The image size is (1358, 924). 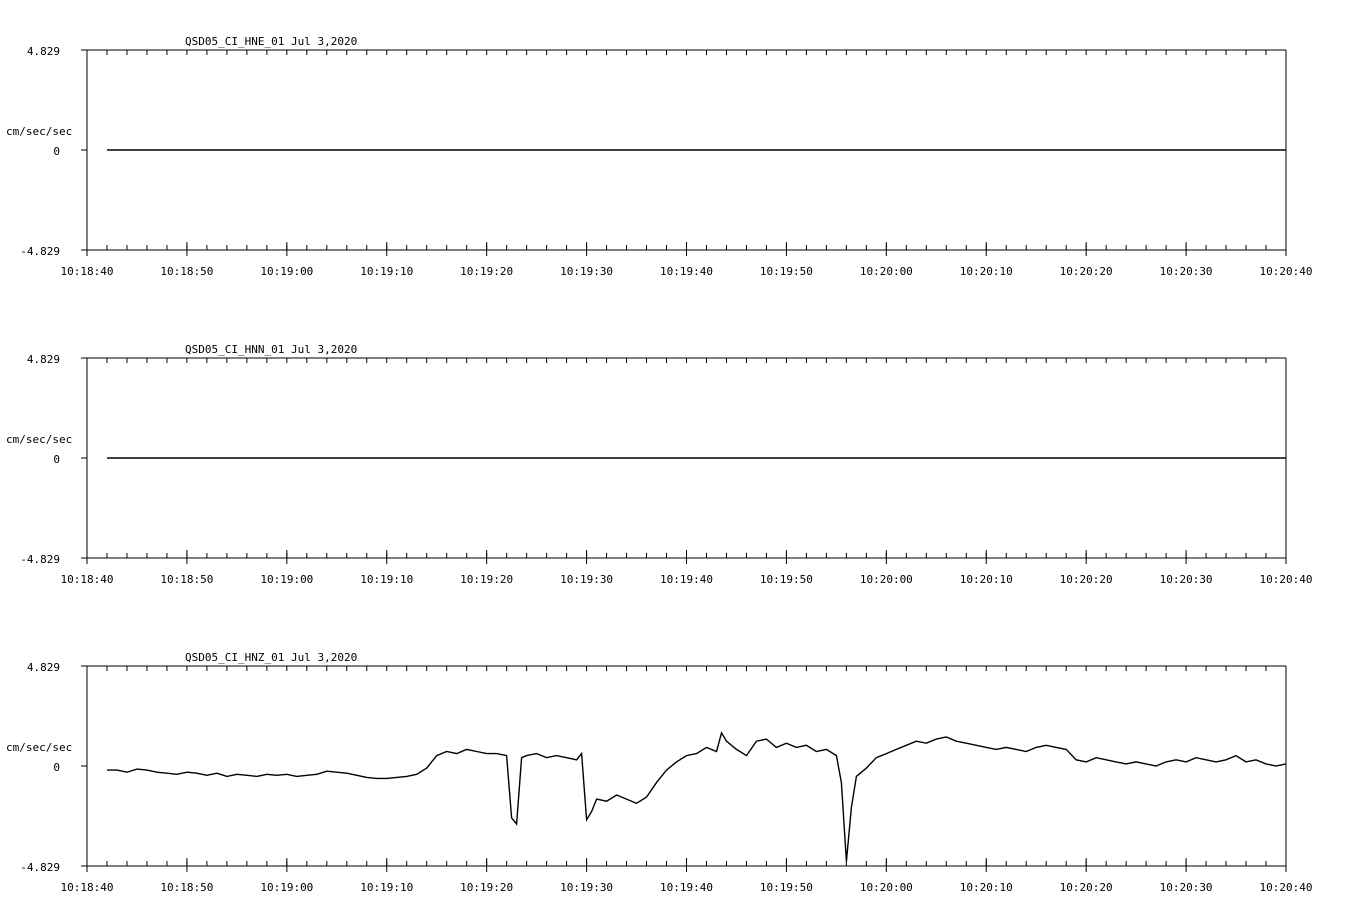 What do you see at coordinates (271, 41) in the screenshot?
I see `panel-title: QSD05_CI_HNE_01 Jul 3,2020` at bounding box center [271, 41].